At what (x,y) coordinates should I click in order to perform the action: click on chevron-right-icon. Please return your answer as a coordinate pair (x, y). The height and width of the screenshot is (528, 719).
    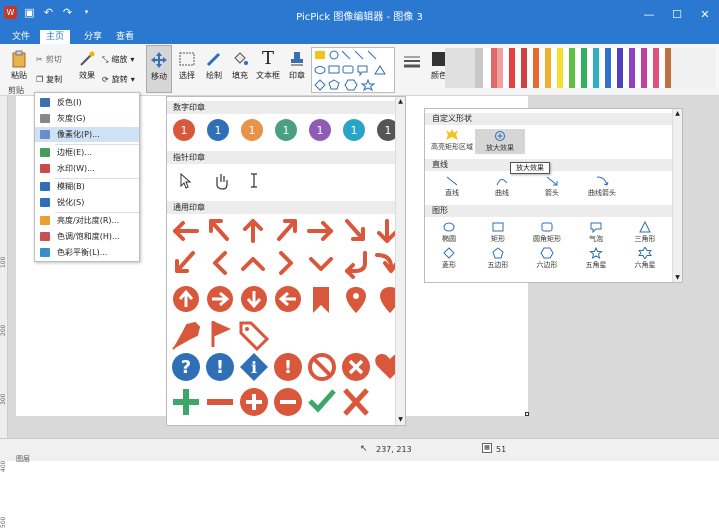
    Looking at the image, I should click on (286, 263).